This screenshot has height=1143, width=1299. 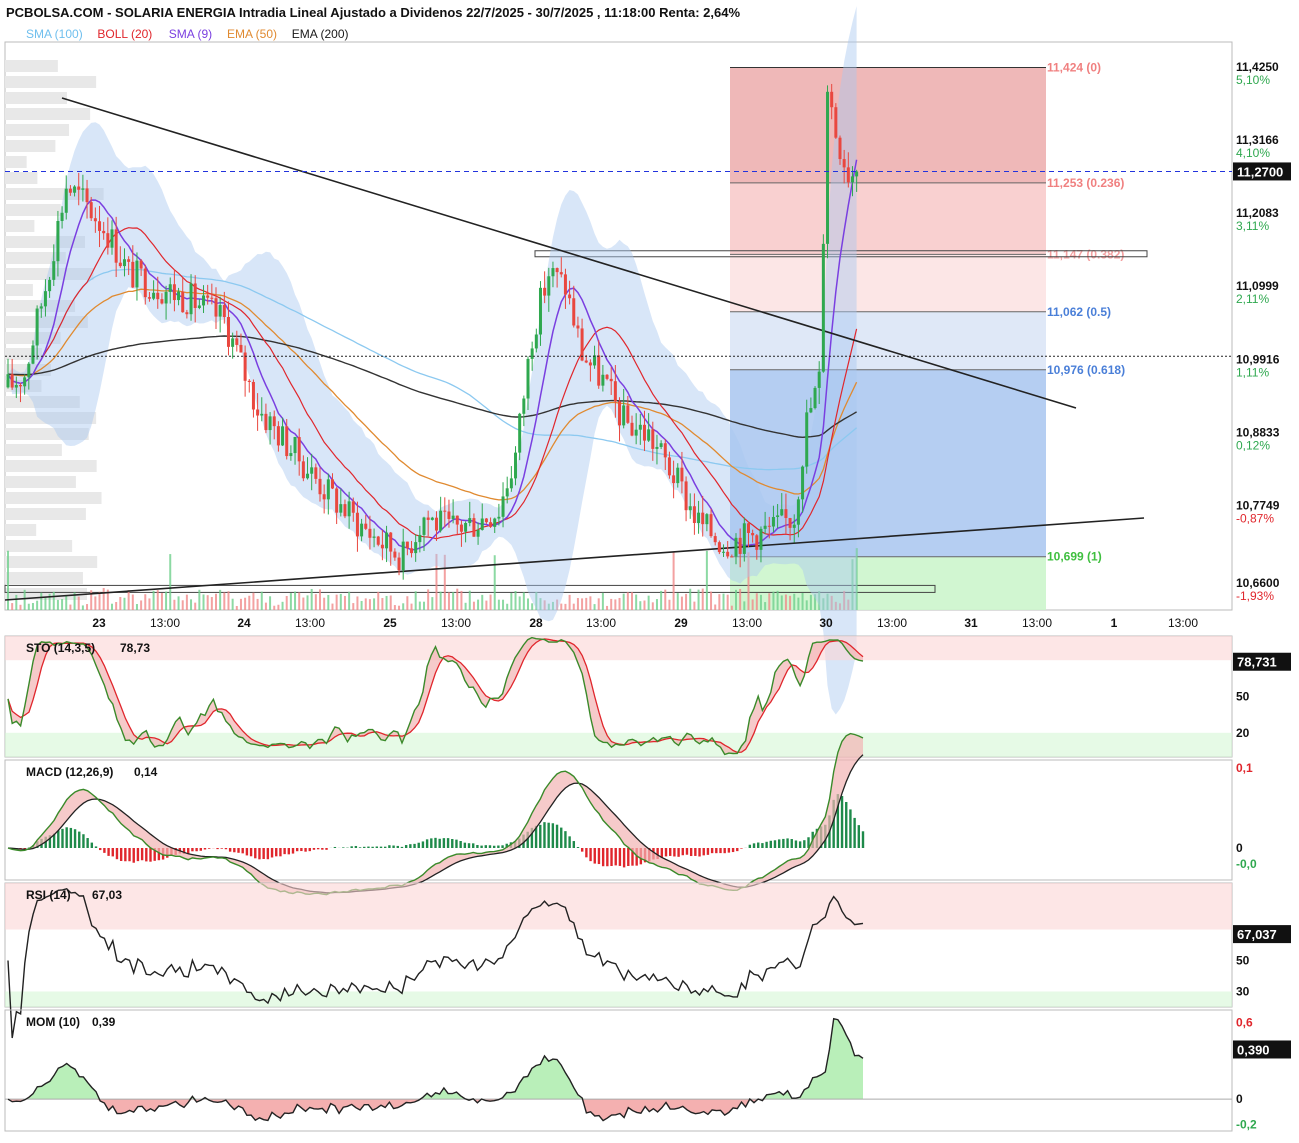 I want to click on legend-item-1: BOLL (20), so click(x=124, y=34).